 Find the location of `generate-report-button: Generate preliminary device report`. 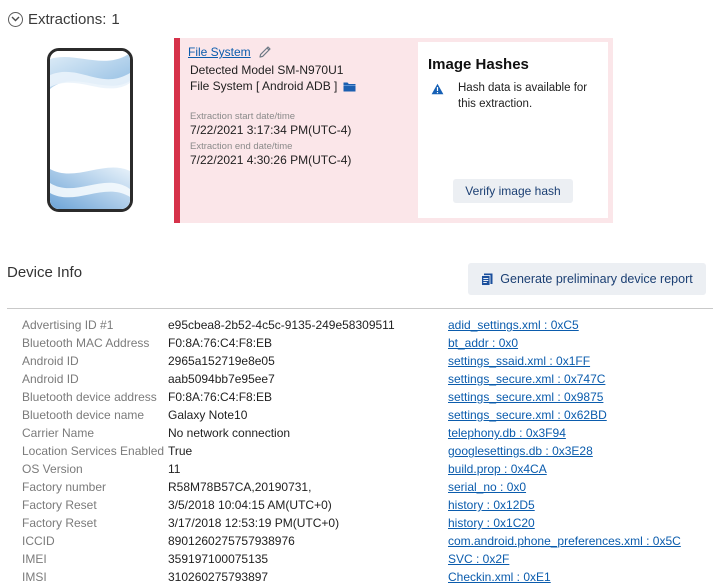

generate-report-button: Generate preliminary device report is located at coordinates (587, 279).